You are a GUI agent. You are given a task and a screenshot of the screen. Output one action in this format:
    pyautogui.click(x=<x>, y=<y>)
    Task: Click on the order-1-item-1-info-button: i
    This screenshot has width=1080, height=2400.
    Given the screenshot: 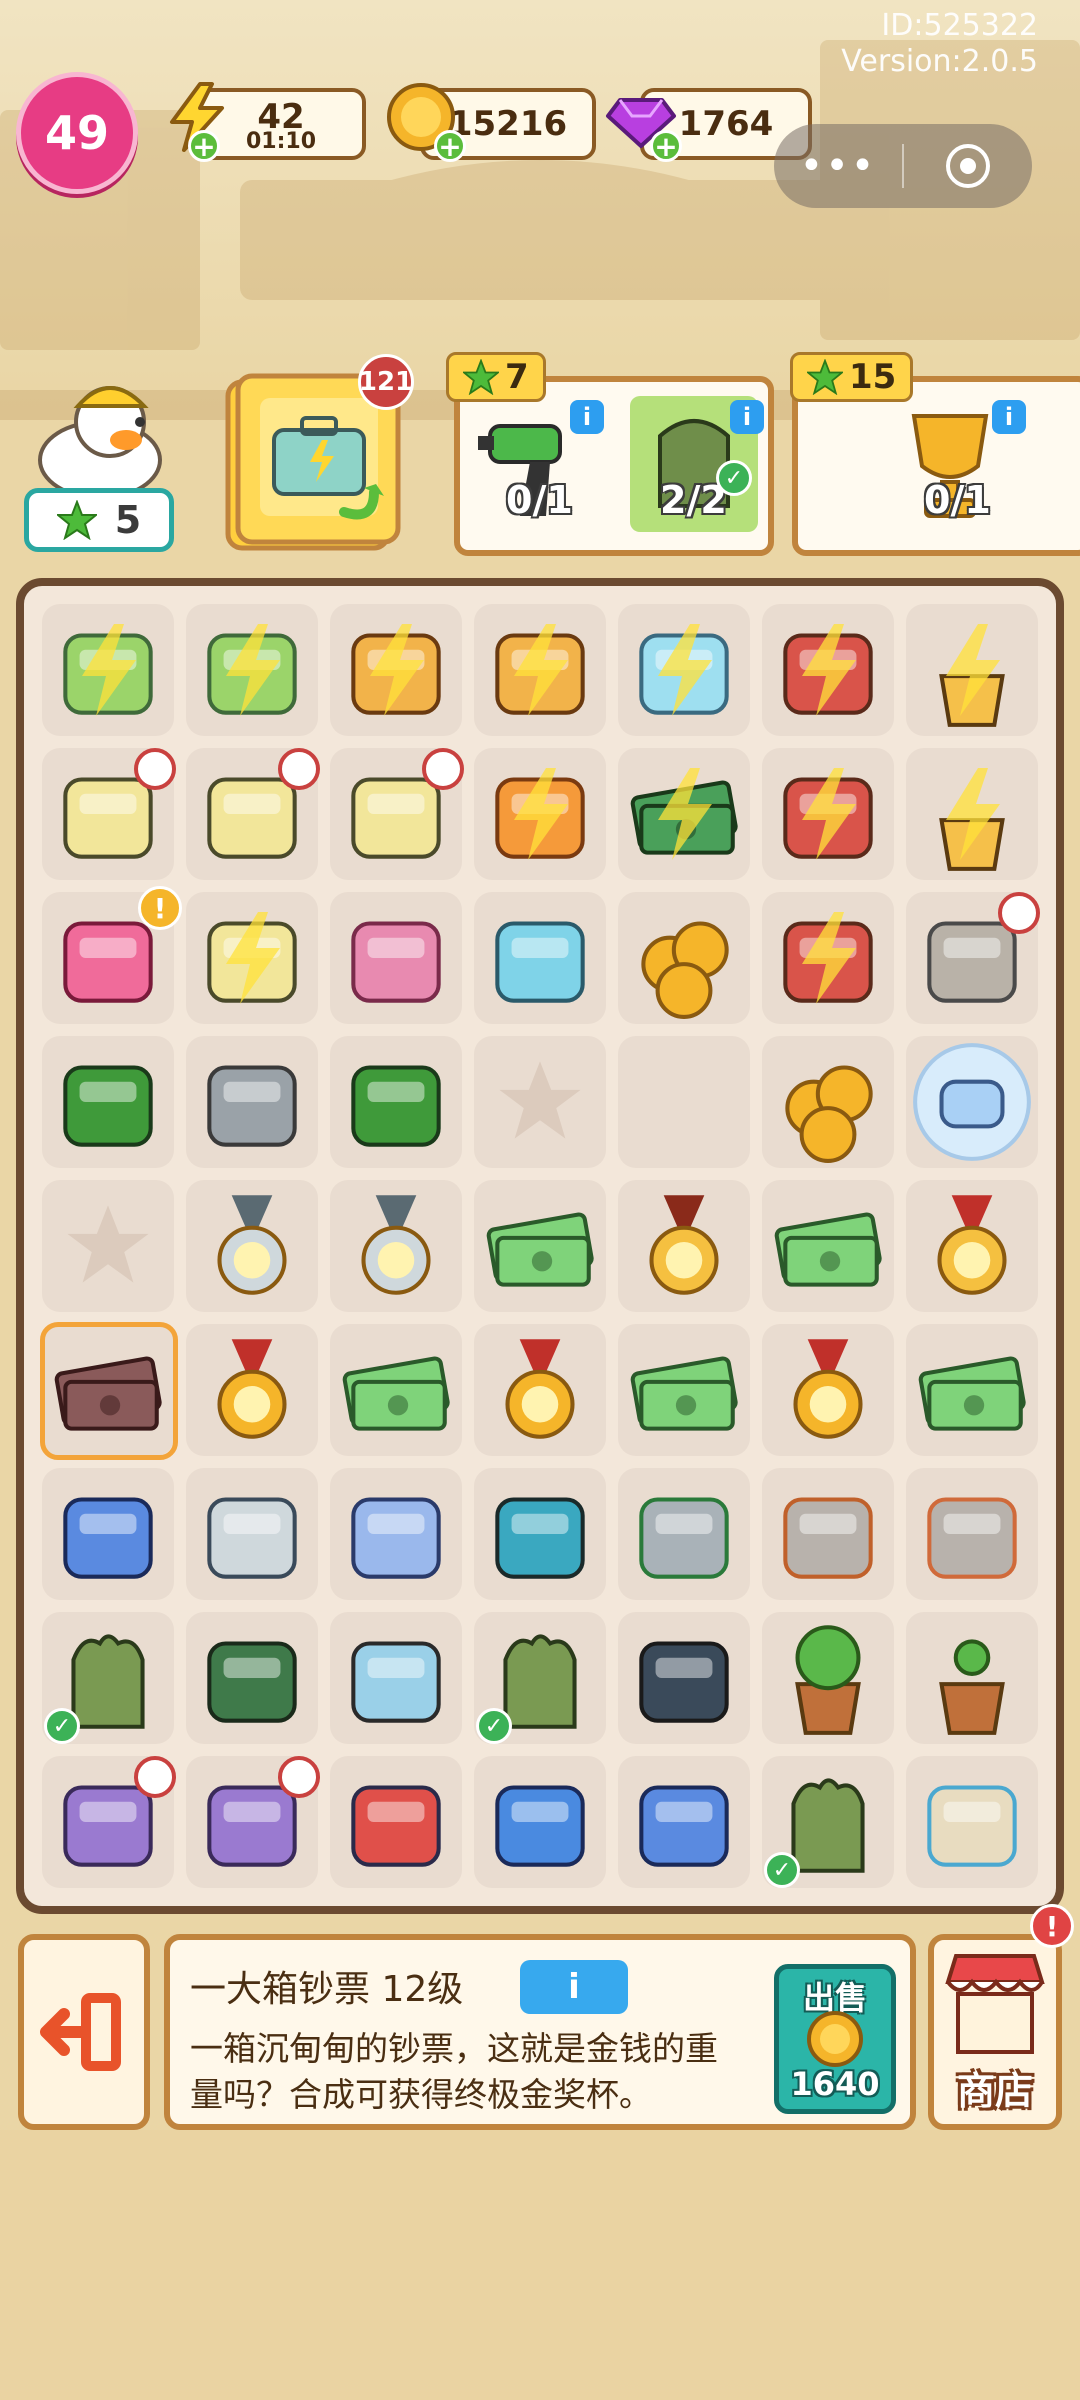 What is the action you would take?
    pyautogui.click(x=587, y=417)
    